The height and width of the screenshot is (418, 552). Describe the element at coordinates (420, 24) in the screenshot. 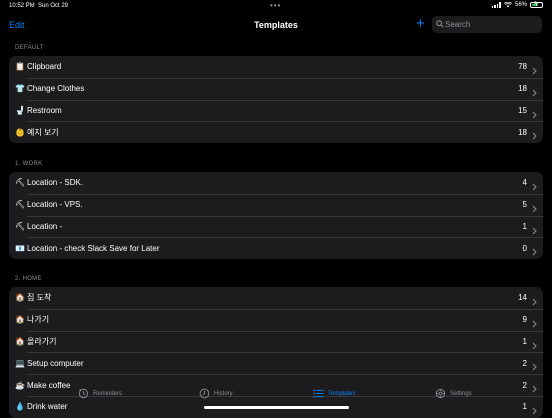

I see `add-template-button: +` at that location.